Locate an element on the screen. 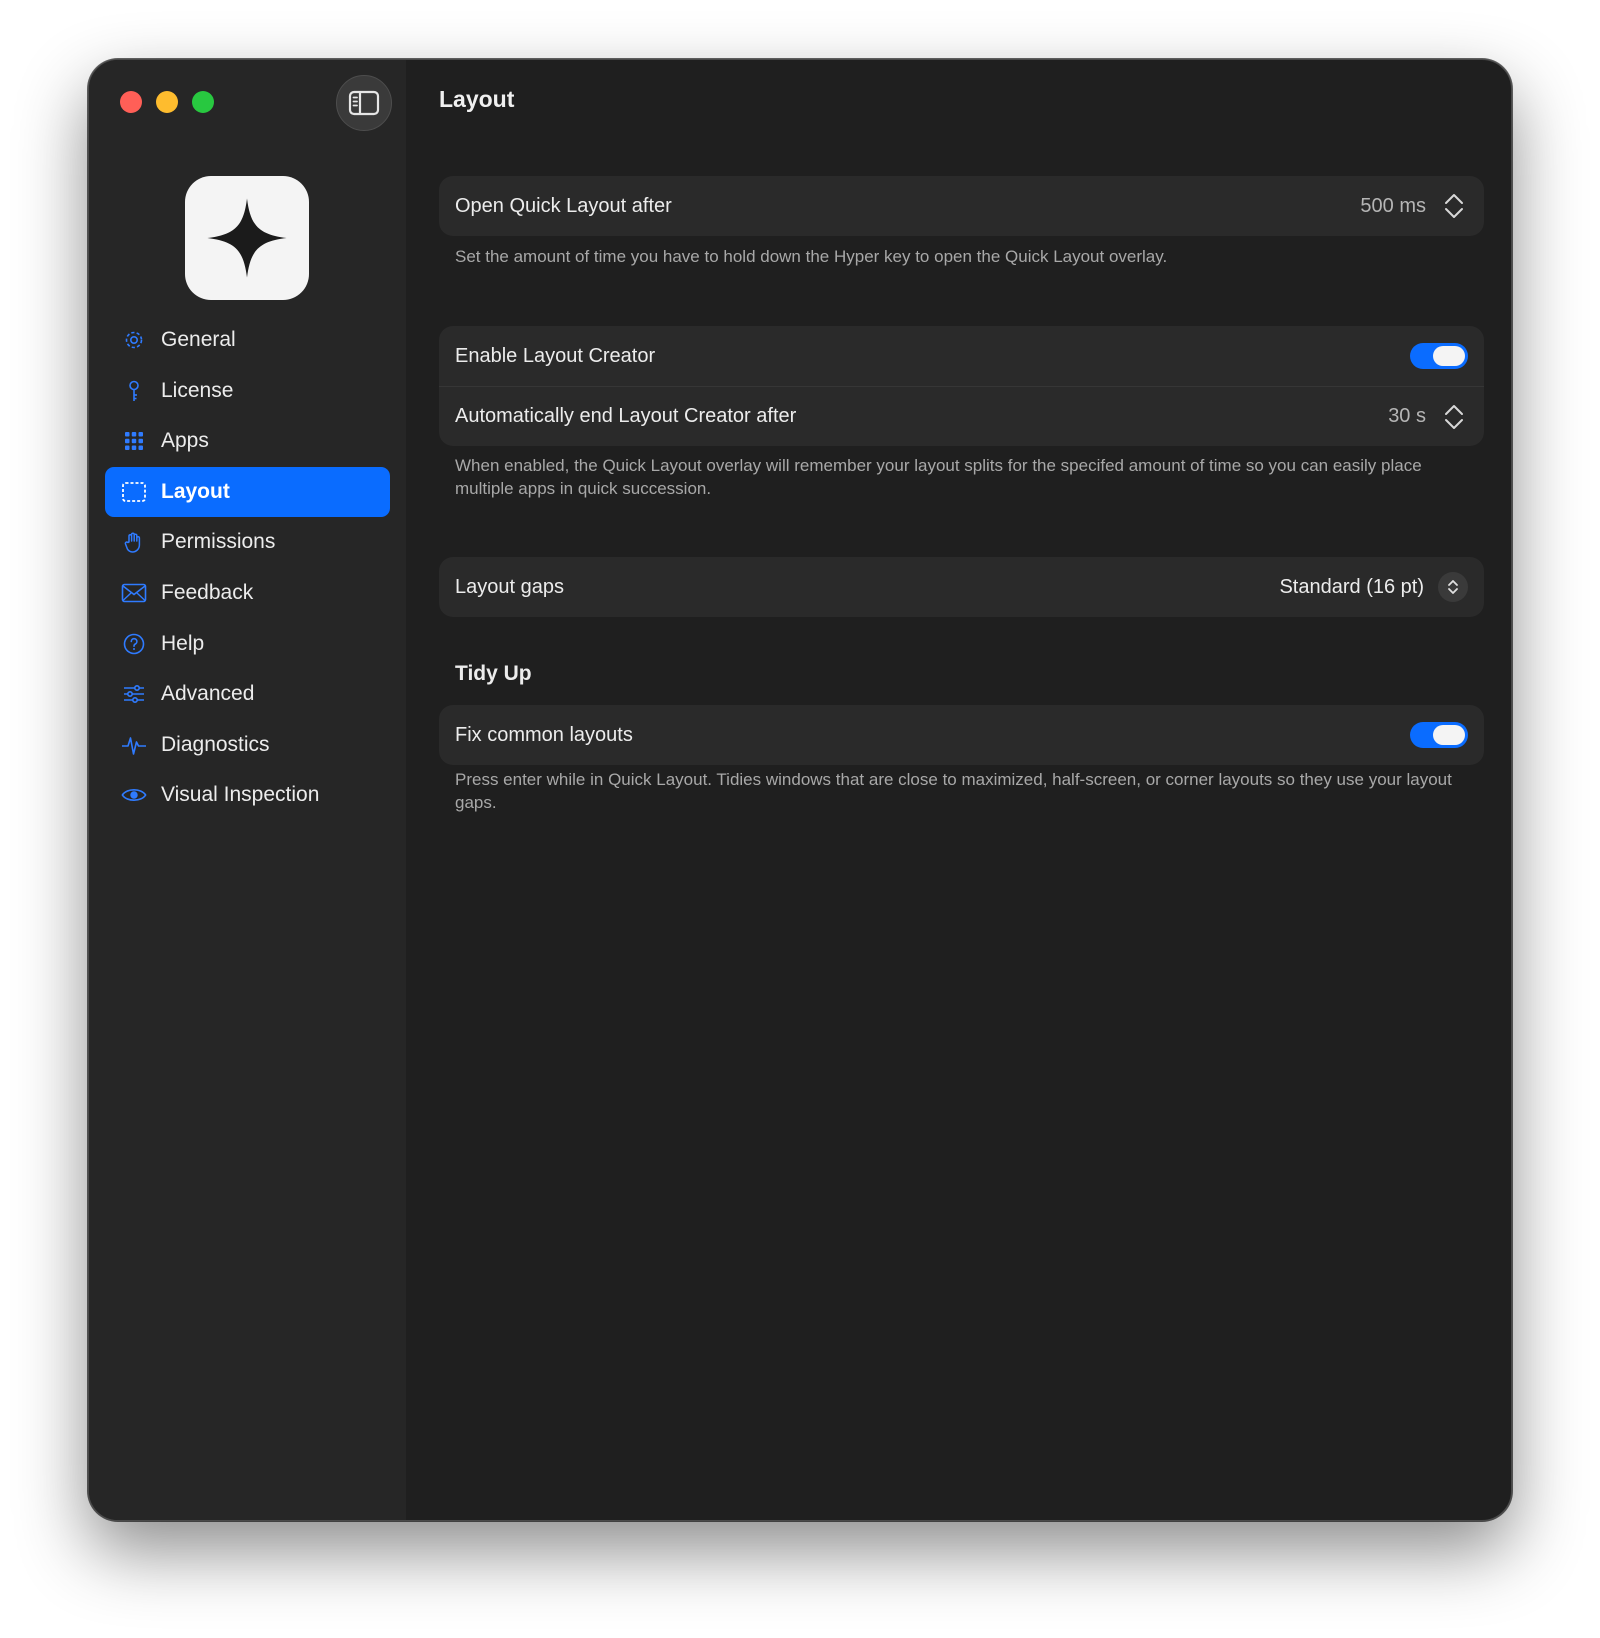  fix-common-layouts-label: Fix common layouts is located at coordinates (544, 734).